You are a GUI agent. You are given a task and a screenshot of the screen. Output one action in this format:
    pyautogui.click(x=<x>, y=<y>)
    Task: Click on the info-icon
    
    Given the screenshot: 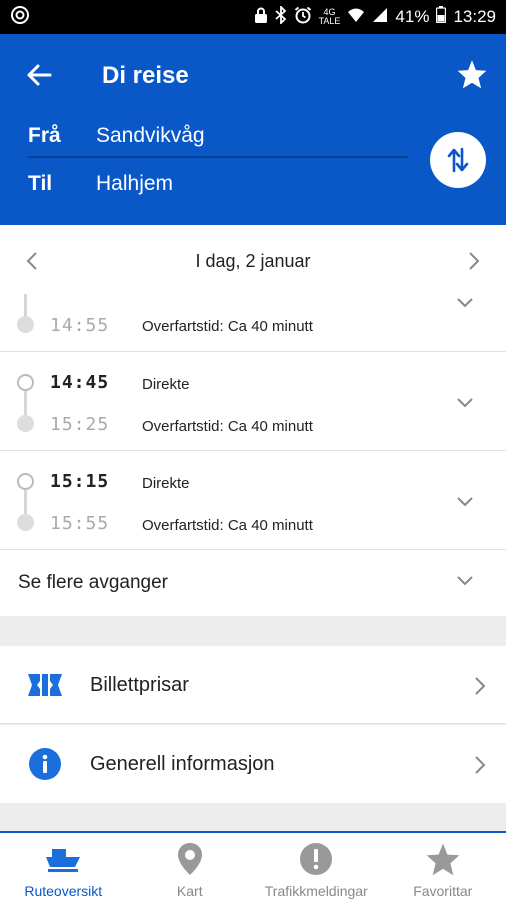 What is the action you would take?
    pyautogui.click(x=45, y=764)
    